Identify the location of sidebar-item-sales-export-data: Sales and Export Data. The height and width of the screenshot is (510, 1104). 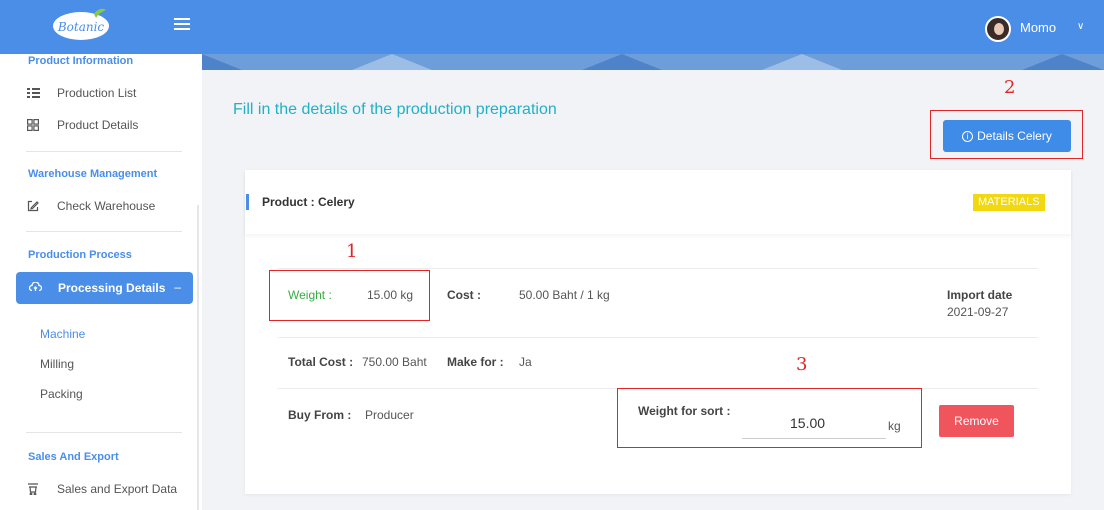
(101, 489).